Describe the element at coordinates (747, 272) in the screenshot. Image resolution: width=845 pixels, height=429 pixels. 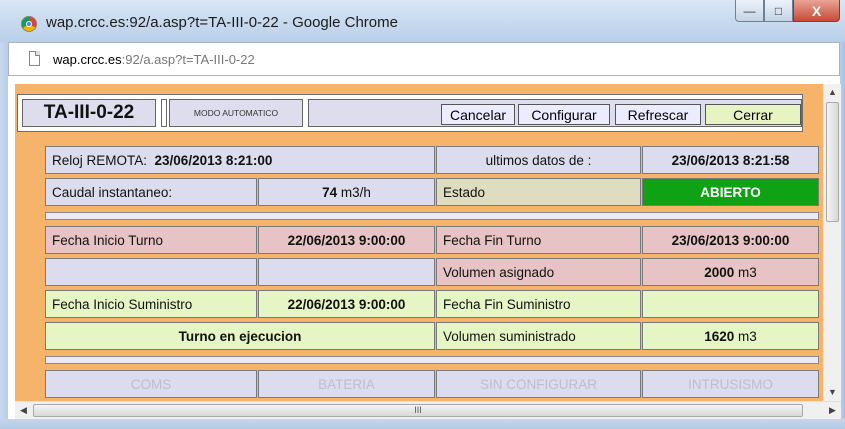
I see `volume-assigned-unit: m3` at that location.